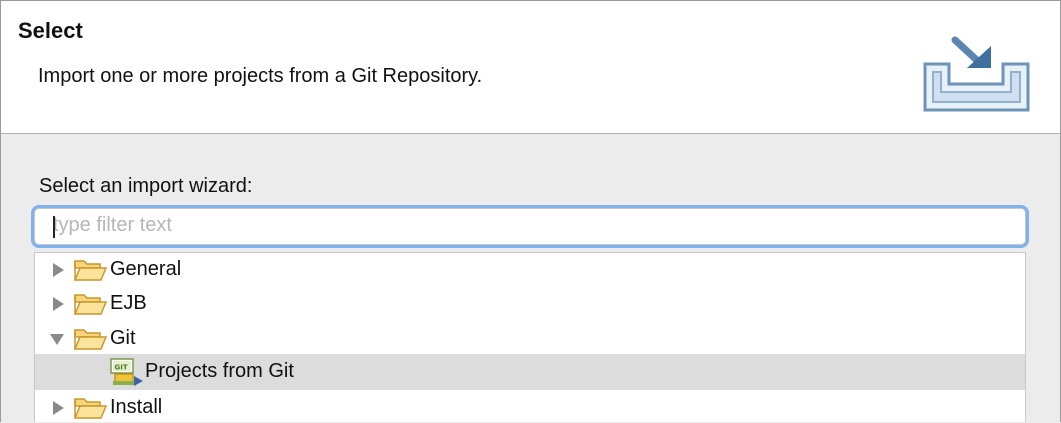 This screenshot has width=1061, height=423. What do you see at coordinates (121, 368) in the screenshot?
I see `svg-text: GIT` at bounding box center [121, 368].